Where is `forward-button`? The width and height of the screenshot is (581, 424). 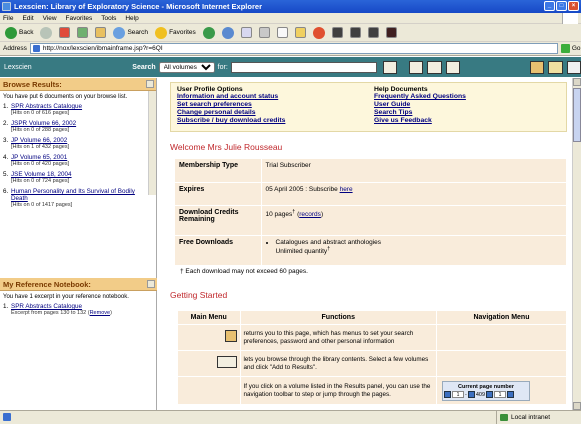 forward-button is located at coordinates (46, 33).